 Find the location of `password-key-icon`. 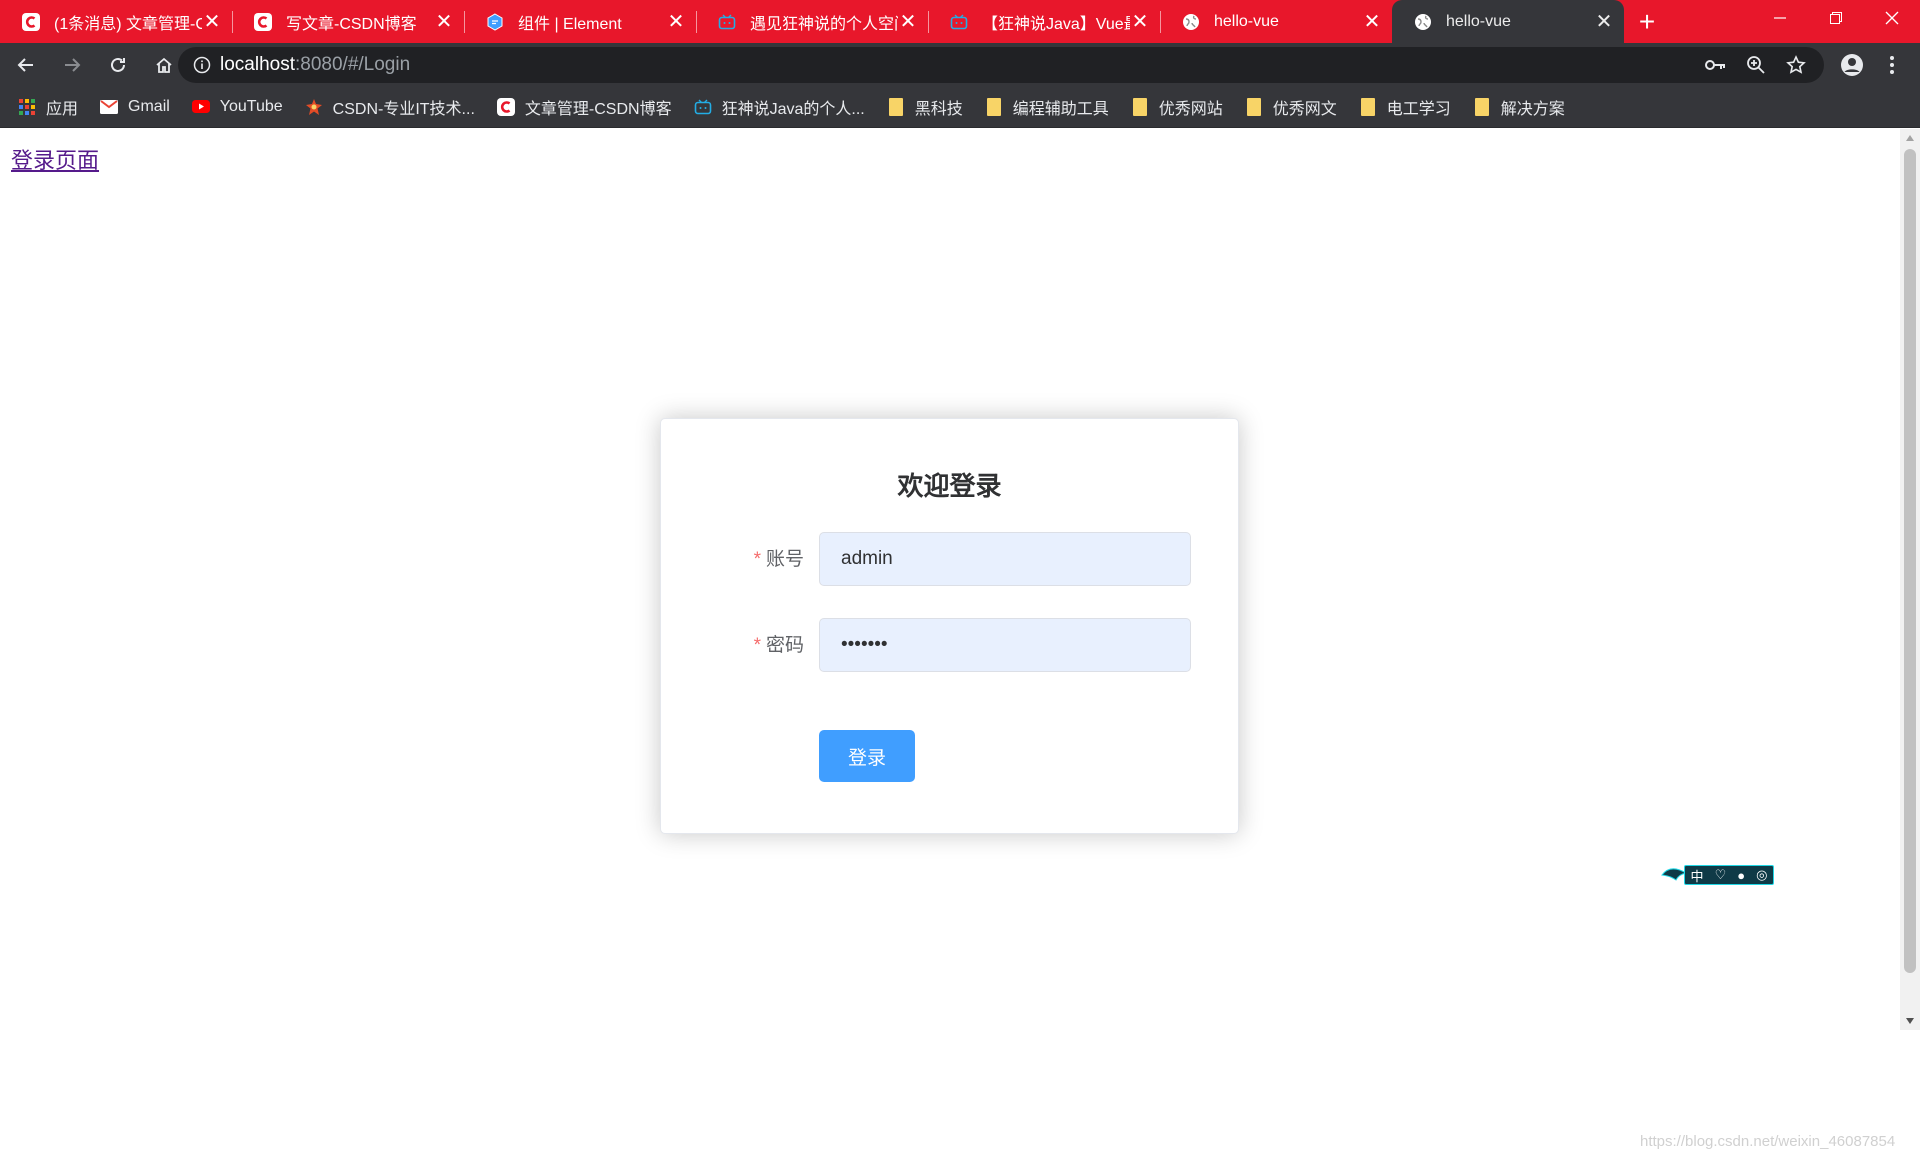

password-key-icon is located at coordinates (1716, 65).